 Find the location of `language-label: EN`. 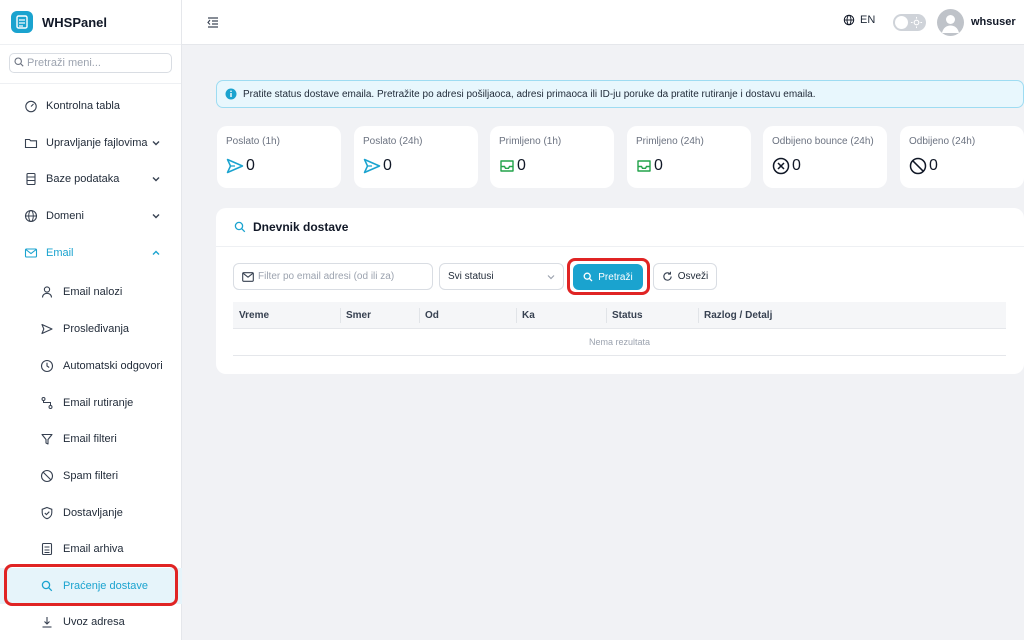

language-label: EN is located at coordinates (868, 20).